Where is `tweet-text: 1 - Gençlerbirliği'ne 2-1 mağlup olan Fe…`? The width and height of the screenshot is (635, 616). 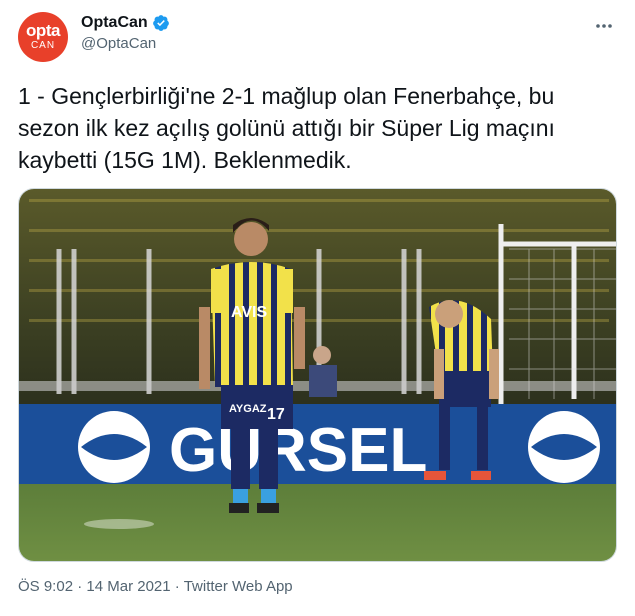
tweet-text: 1 - Gençlerbirliği'ne 2-1 mağlup olan Fe… is located at coordinates (286, 128).